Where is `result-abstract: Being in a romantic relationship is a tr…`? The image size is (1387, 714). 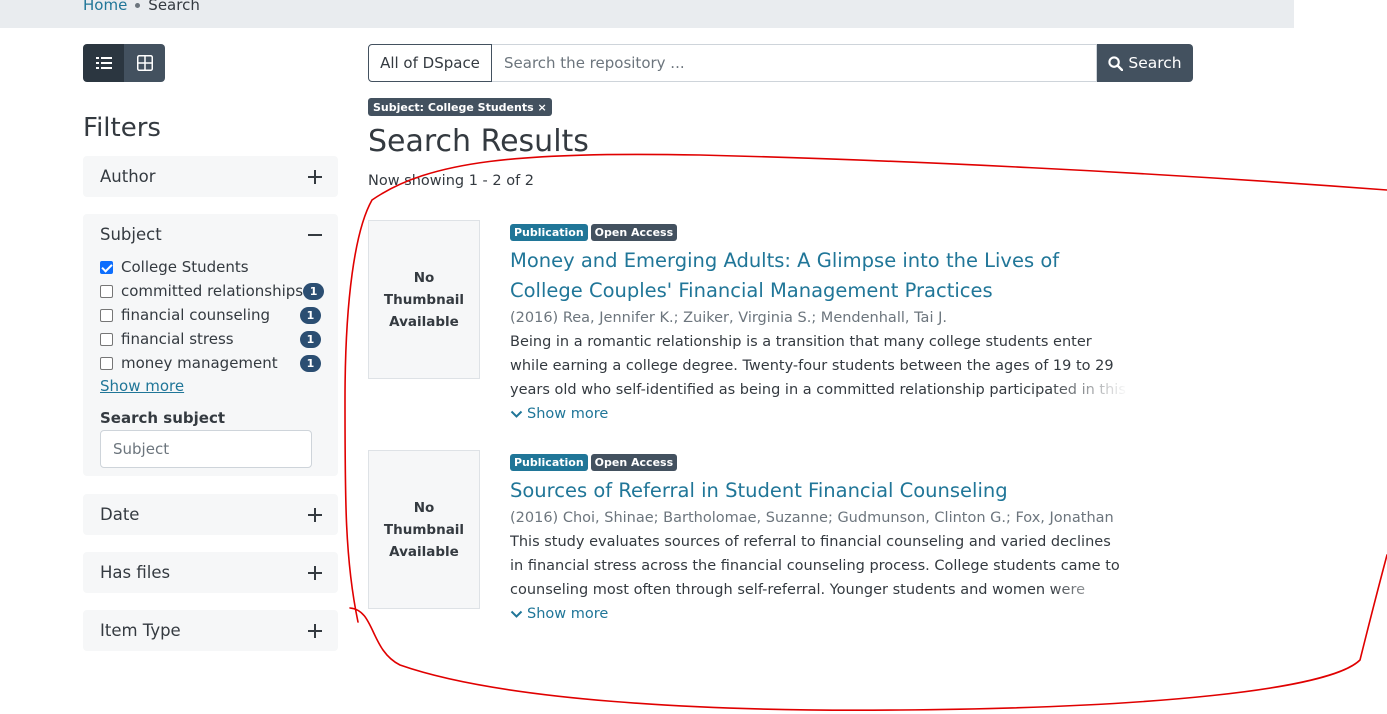 result-abstract: Being in a romantic relationship is a tr… is located at coordinates (819, 366).